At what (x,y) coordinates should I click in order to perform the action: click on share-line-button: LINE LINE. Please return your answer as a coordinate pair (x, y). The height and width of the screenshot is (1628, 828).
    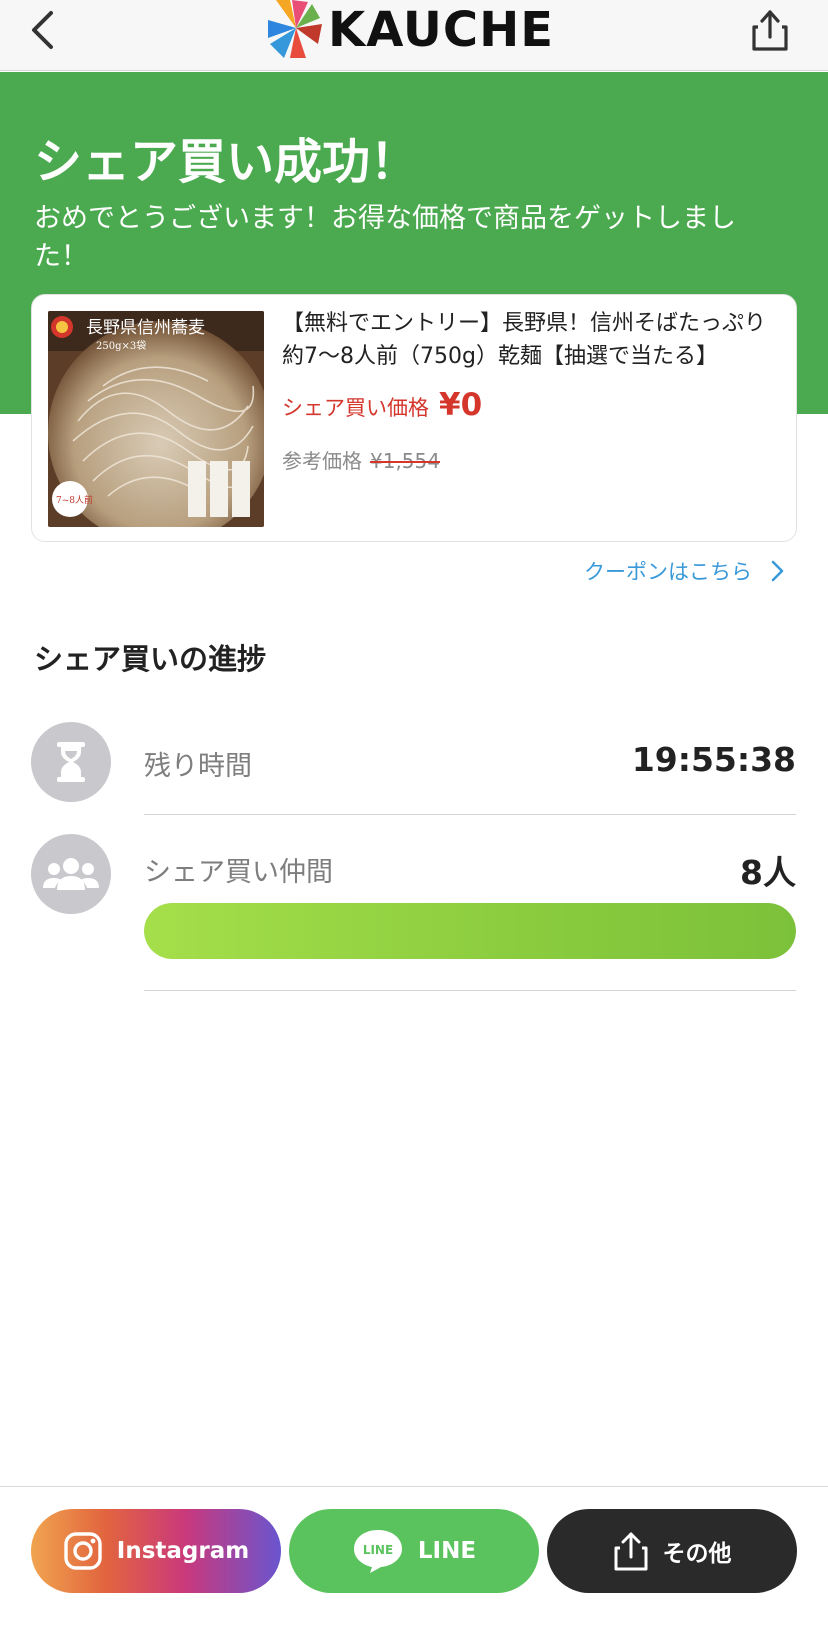
    Looking at the image, I should click on (414, 1551).